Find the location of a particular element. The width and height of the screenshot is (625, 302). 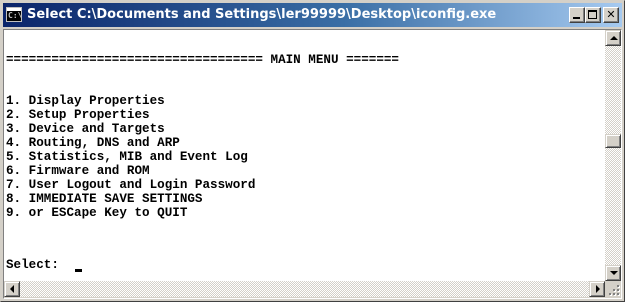

horizontal-scrollbar is located at coordinates (304, 289).